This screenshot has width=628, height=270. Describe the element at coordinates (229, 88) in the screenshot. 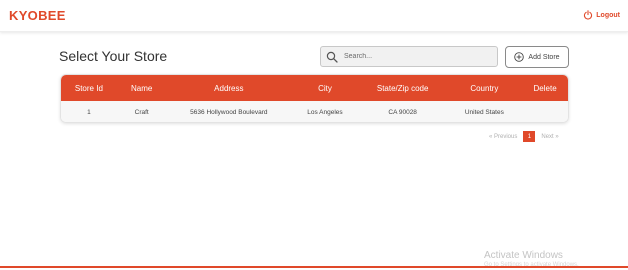

I see `column-header-address: Address` at that location.